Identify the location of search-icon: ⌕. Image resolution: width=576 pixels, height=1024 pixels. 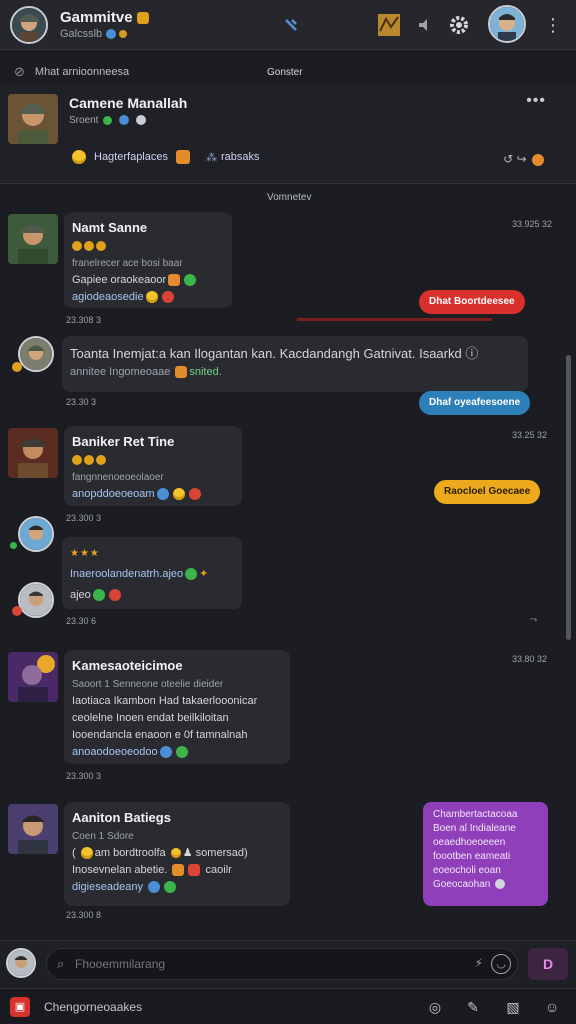
(61, 963).